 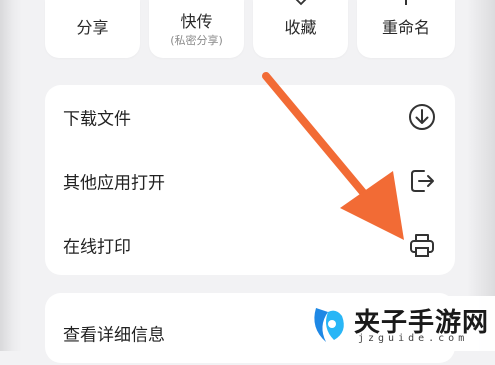 I want to click on watermark-domain: jzguide.com, so click(x=413, y=338).